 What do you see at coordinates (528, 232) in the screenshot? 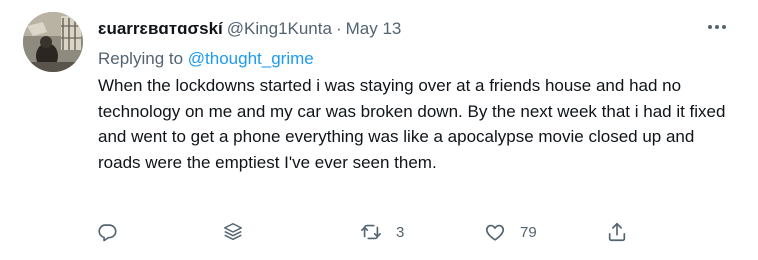
I see `like-count: 79` at bounding box center [528, 232].